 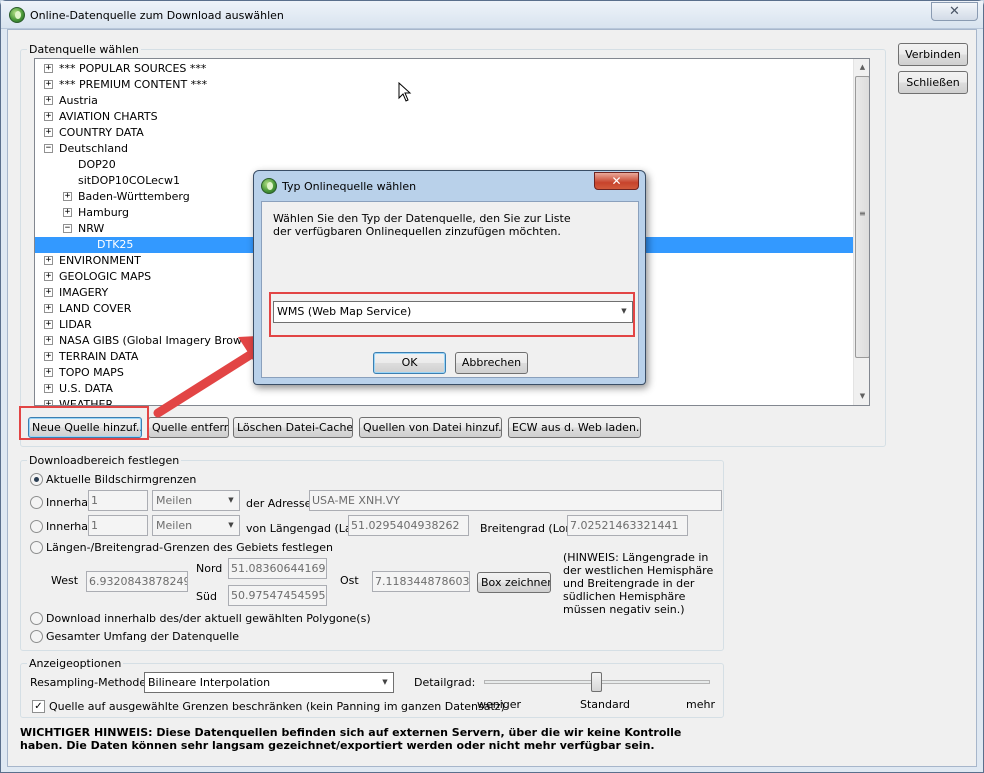 What do you see at coordinates (17, 15) in the screenshot?
I see `app-globe-icon` at bounding box center [17, 15].